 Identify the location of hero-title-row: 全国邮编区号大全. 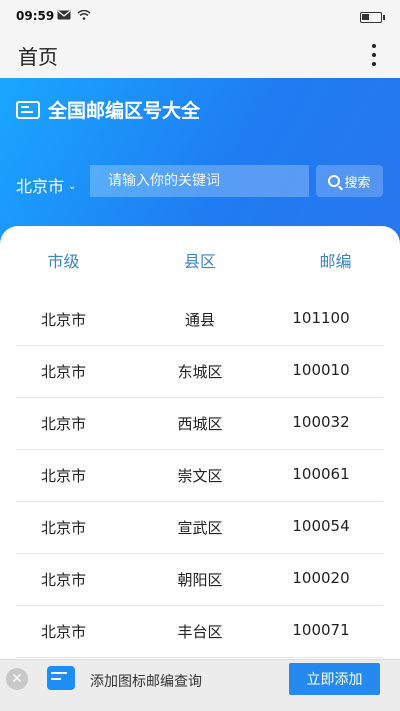
(108, 109).